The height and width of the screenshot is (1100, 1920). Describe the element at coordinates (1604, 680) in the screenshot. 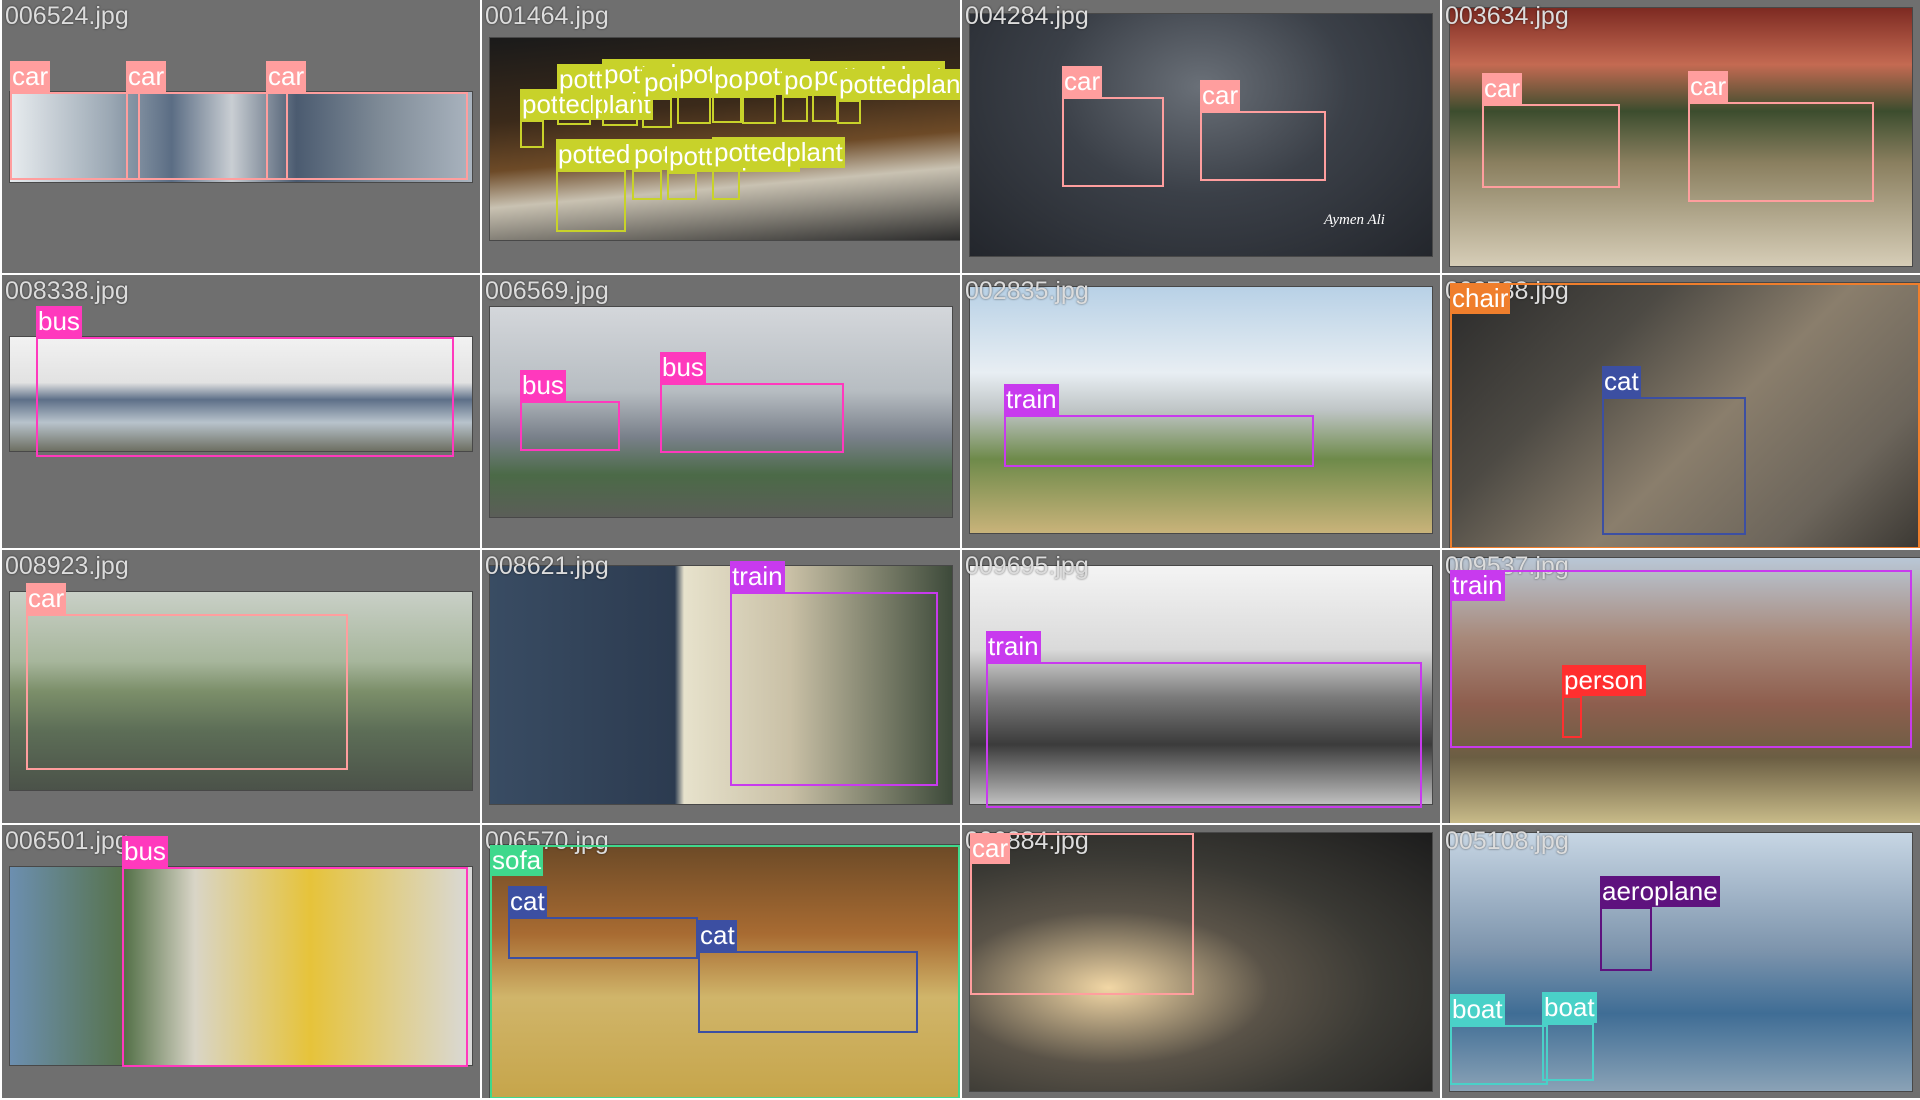

I see `class-label: person` at that location.